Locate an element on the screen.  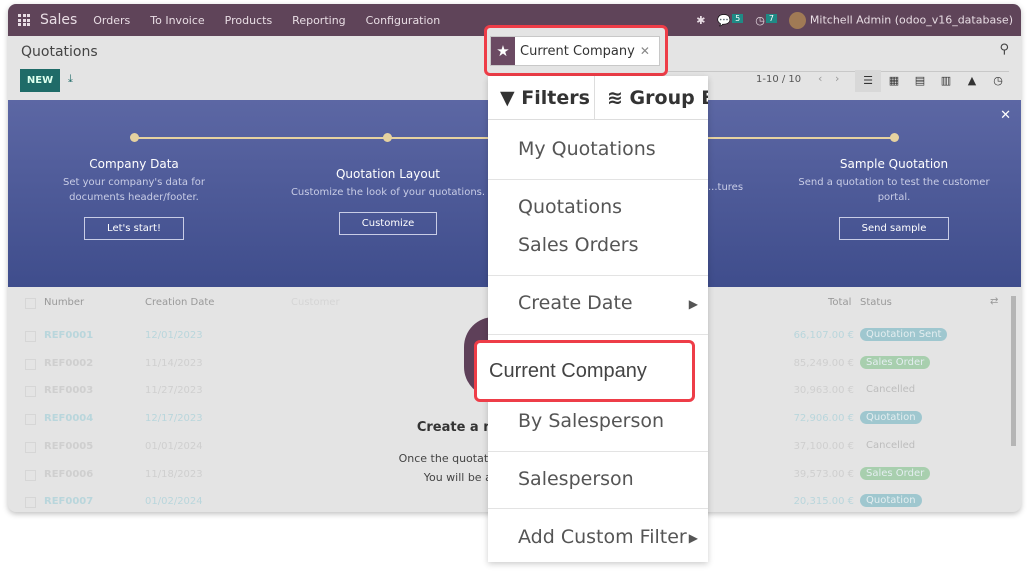
activities-button: ◷ 7 is located at coordinates (766, 20).